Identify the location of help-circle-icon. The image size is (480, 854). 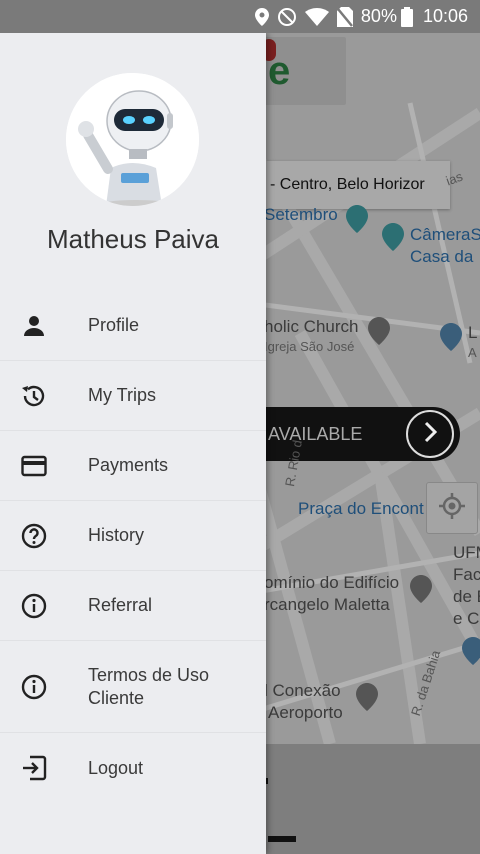
(34, 536).